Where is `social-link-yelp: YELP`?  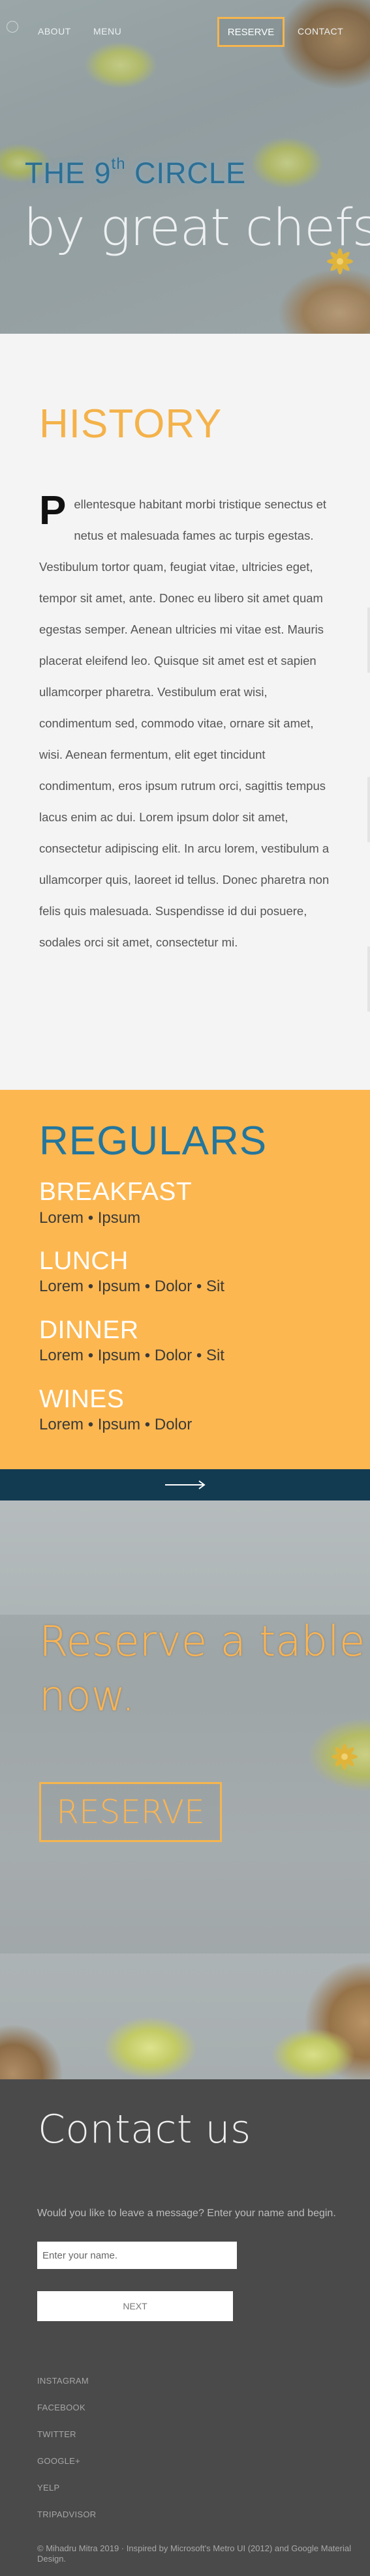
social-link-yelp: YELP is located at coordinates (48, 2488).